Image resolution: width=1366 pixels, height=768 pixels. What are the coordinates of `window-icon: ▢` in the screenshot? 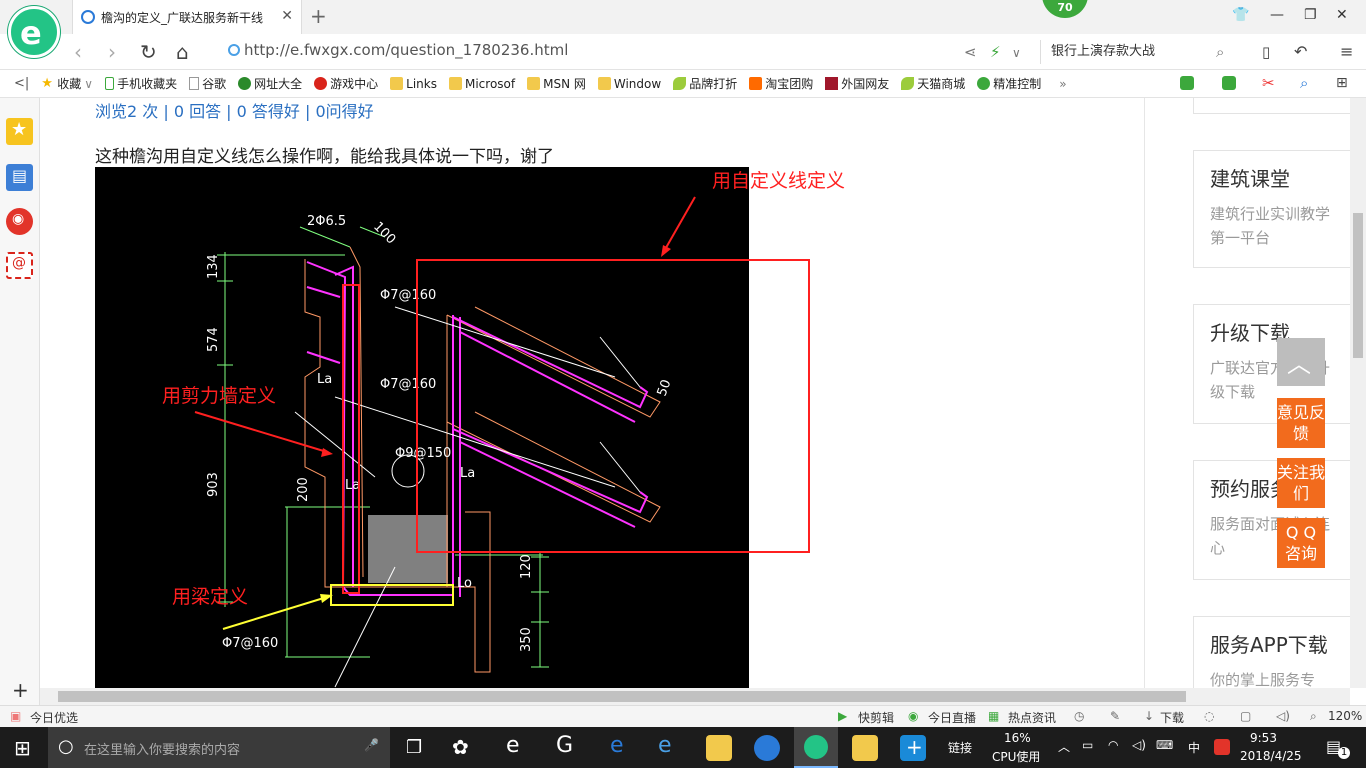 It's located at (1245, 716).